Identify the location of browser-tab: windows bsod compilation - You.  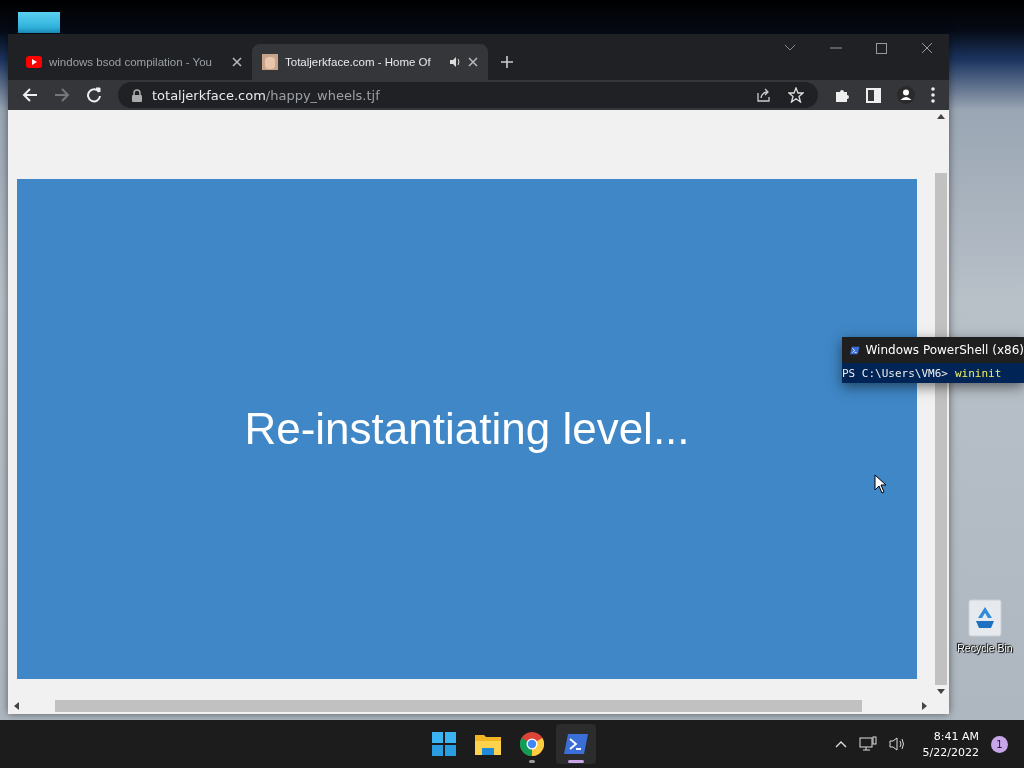
(134, 62).